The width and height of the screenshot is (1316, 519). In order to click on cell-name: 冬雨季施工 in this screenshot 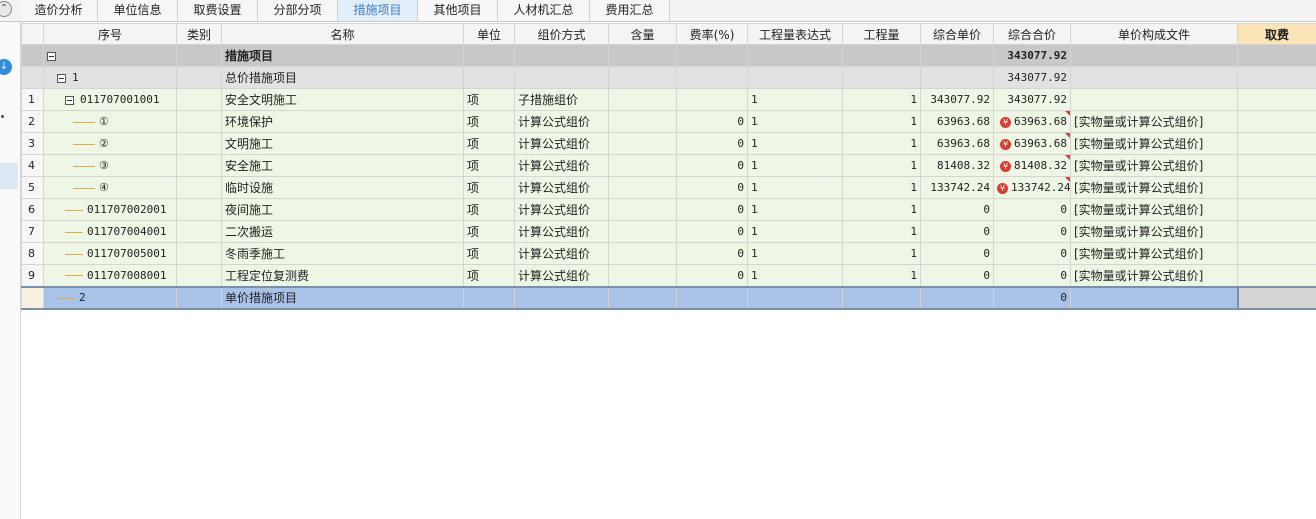, I will do `click(342, 253)`.